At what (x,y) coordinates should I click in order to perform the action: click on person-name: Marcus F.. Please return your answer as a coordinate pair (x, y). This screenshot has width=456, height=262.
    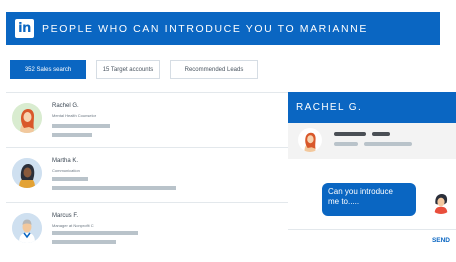
    Looking at the image, I should click on (65, 216).